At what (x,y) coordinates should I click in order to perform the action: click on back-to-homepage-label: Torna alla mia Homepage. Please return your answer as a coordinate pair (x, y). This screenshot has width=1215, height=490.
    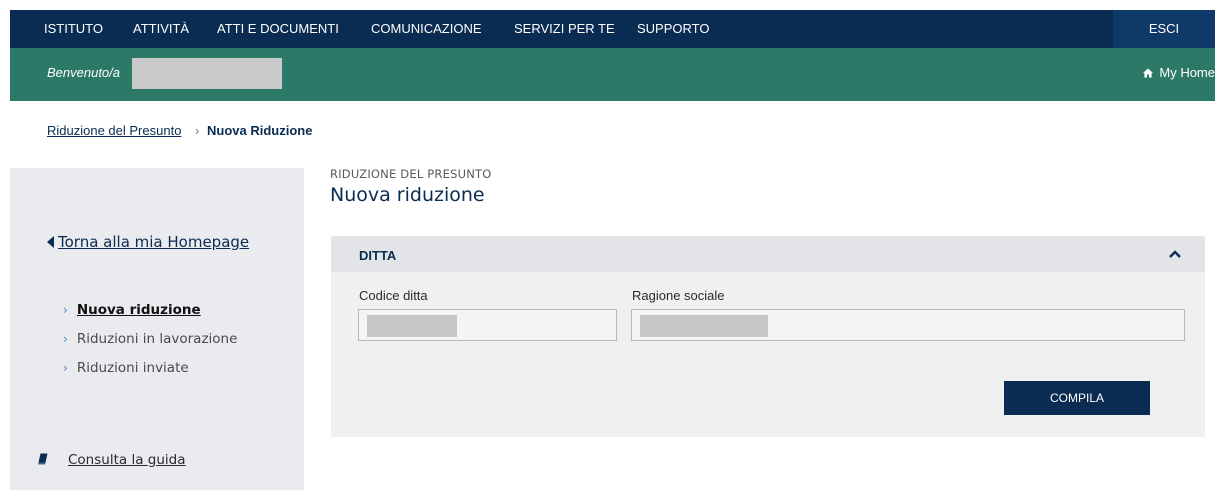
    Looking at the image, I should click on (154, 242).